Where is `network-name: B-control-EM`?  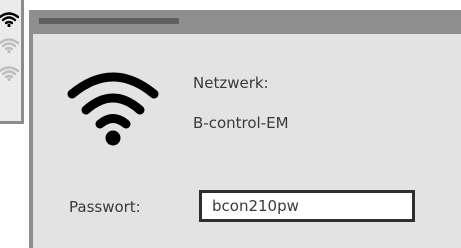 network-name: B-control-EM is located at coordinates (241, 123).